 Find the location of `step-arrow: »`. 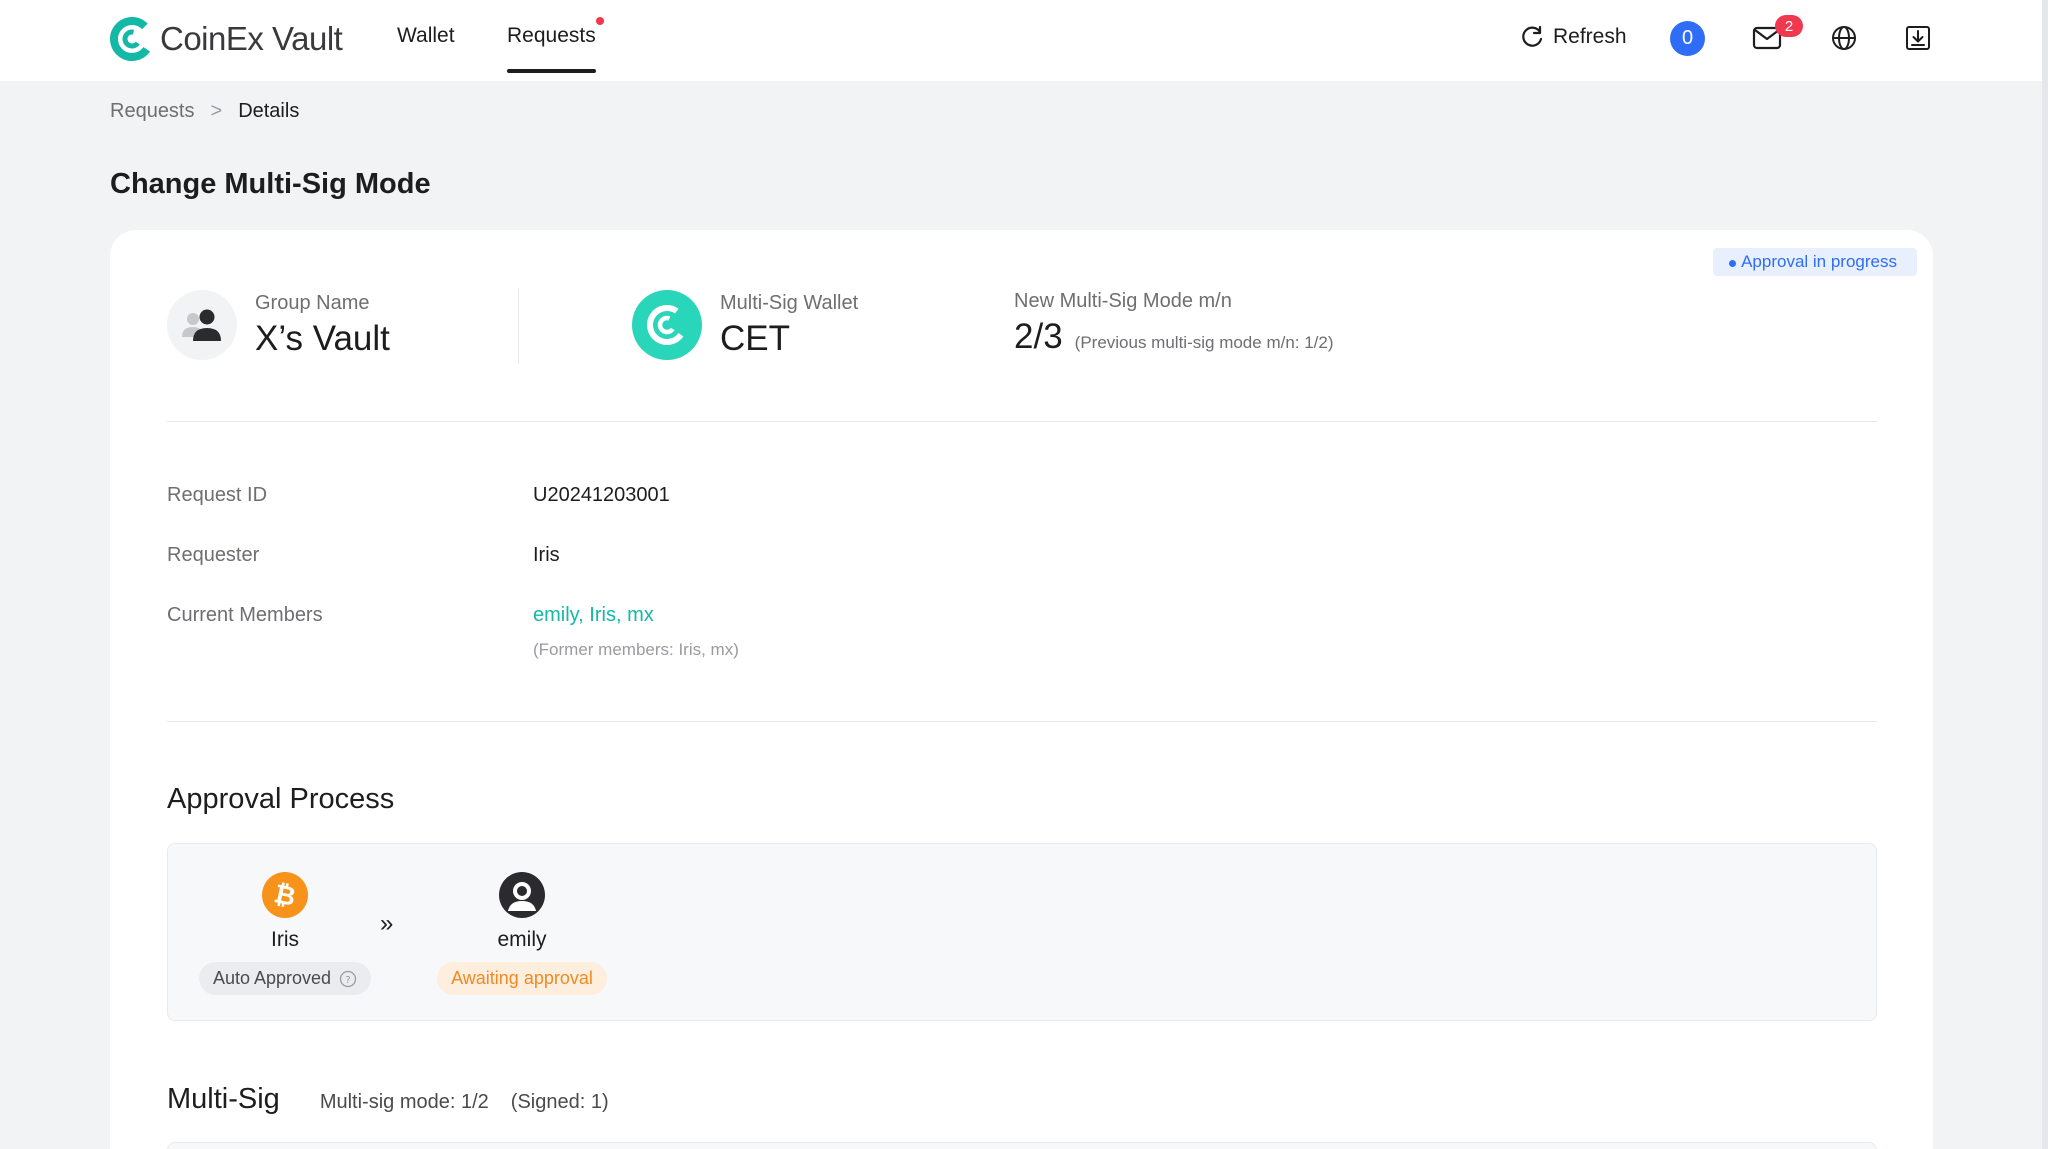

step-arrow: » is located at coordinates (387, 923).